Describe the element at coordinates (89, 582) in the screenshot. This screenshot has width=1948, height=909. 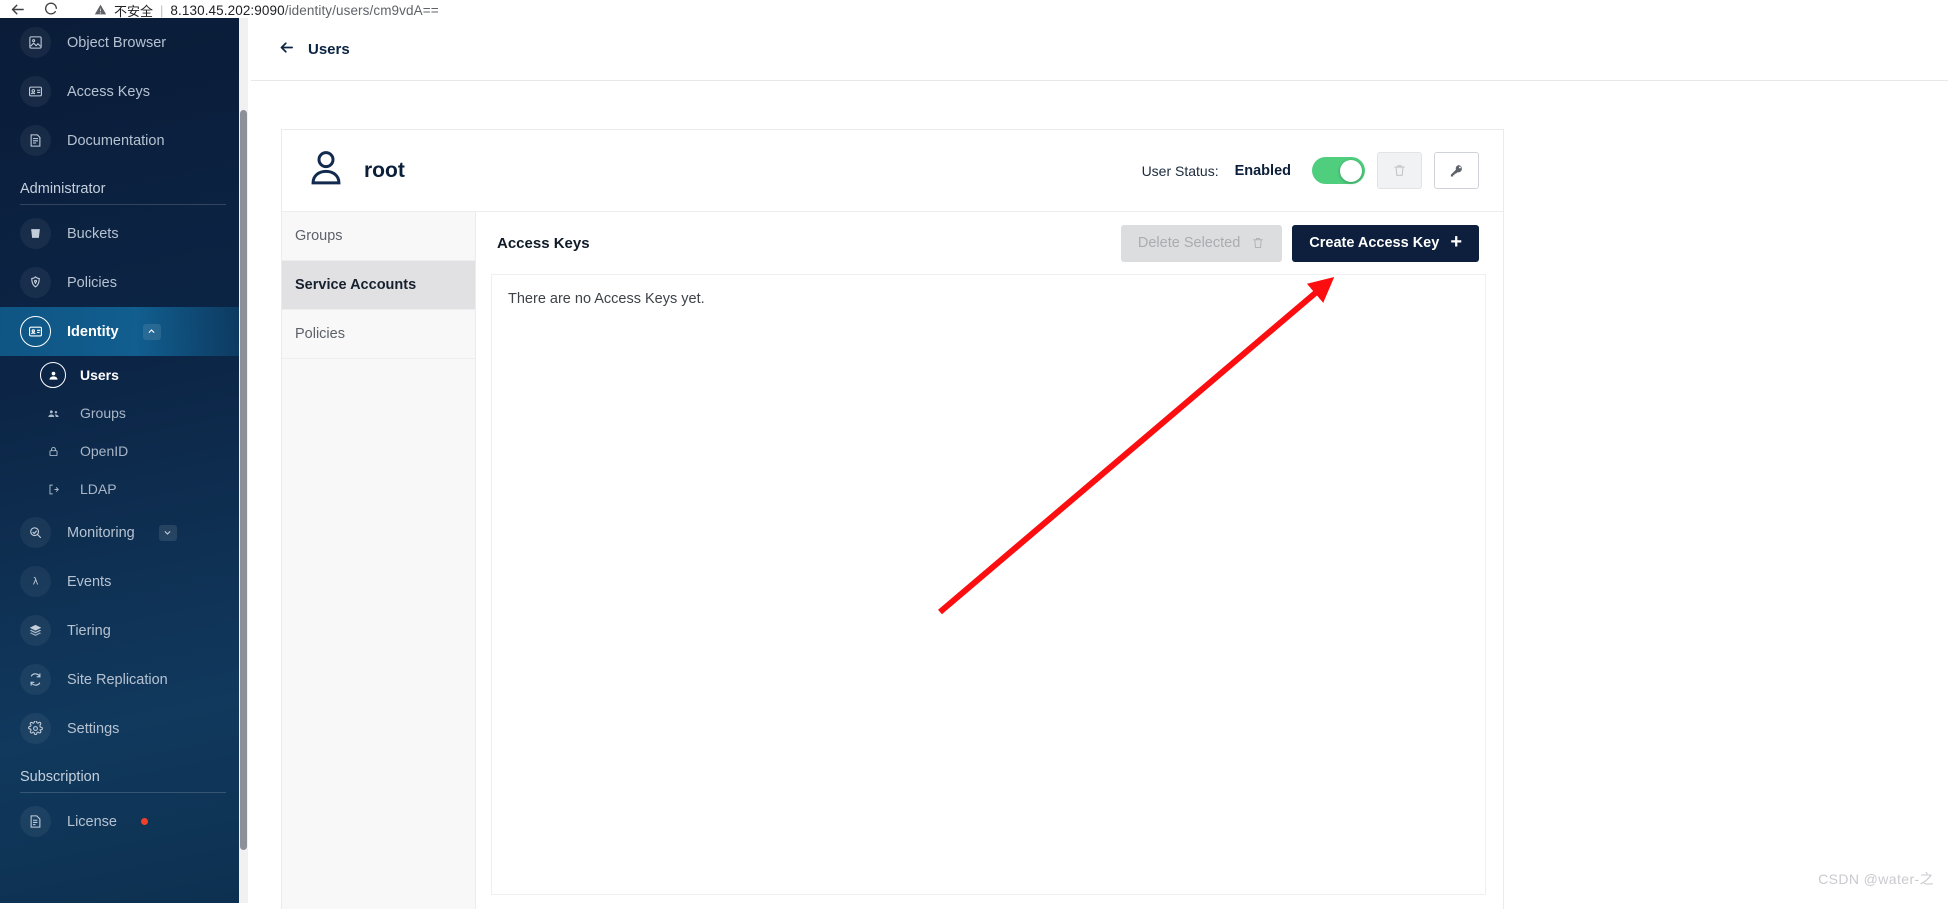
I see `sidebar-item-label: Events` at that location.